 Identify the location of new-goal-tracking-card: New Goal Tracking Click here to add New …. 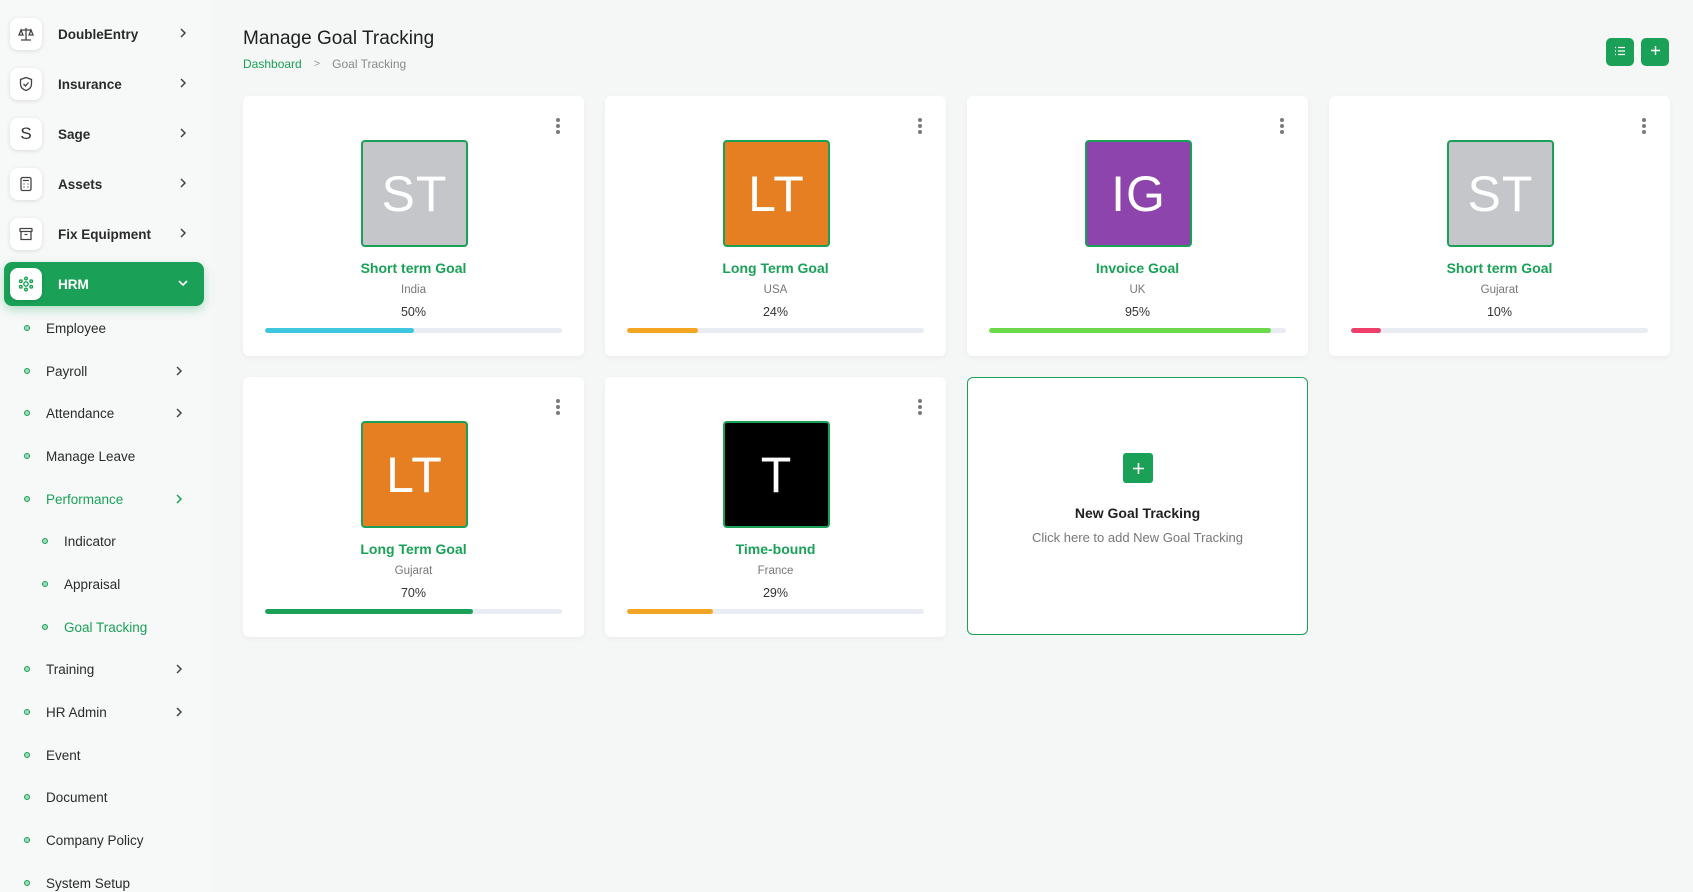
(1137, 506).